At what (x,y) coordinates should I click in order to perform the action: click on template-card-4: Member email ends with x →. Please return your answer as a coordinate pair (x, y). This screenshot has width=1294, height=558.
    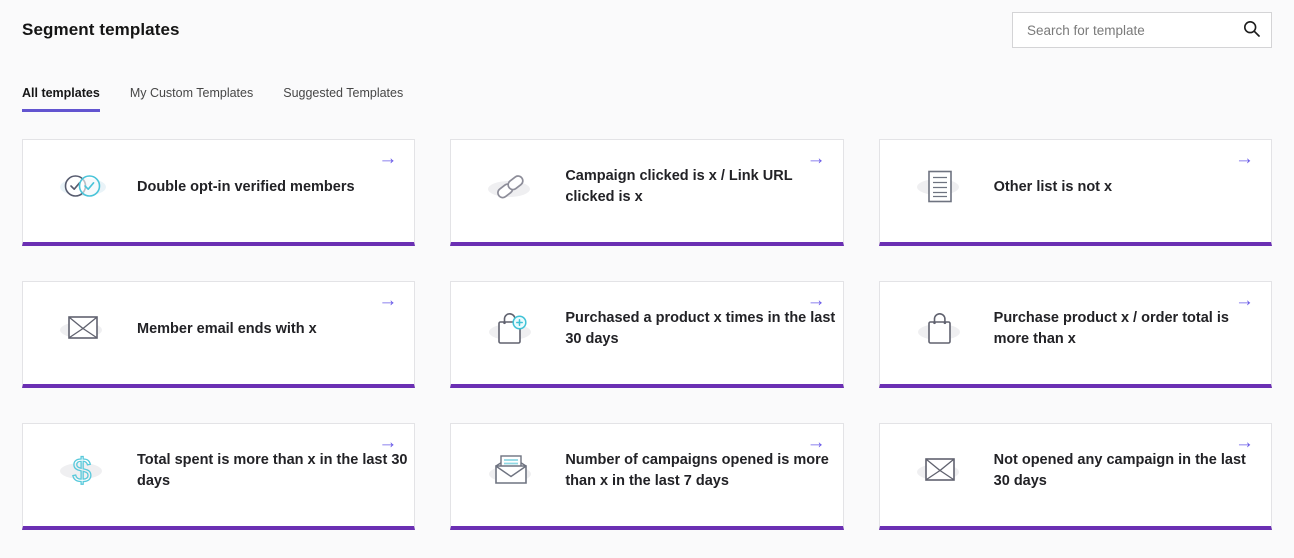
    Looking at the image, I should click on (219, 334).